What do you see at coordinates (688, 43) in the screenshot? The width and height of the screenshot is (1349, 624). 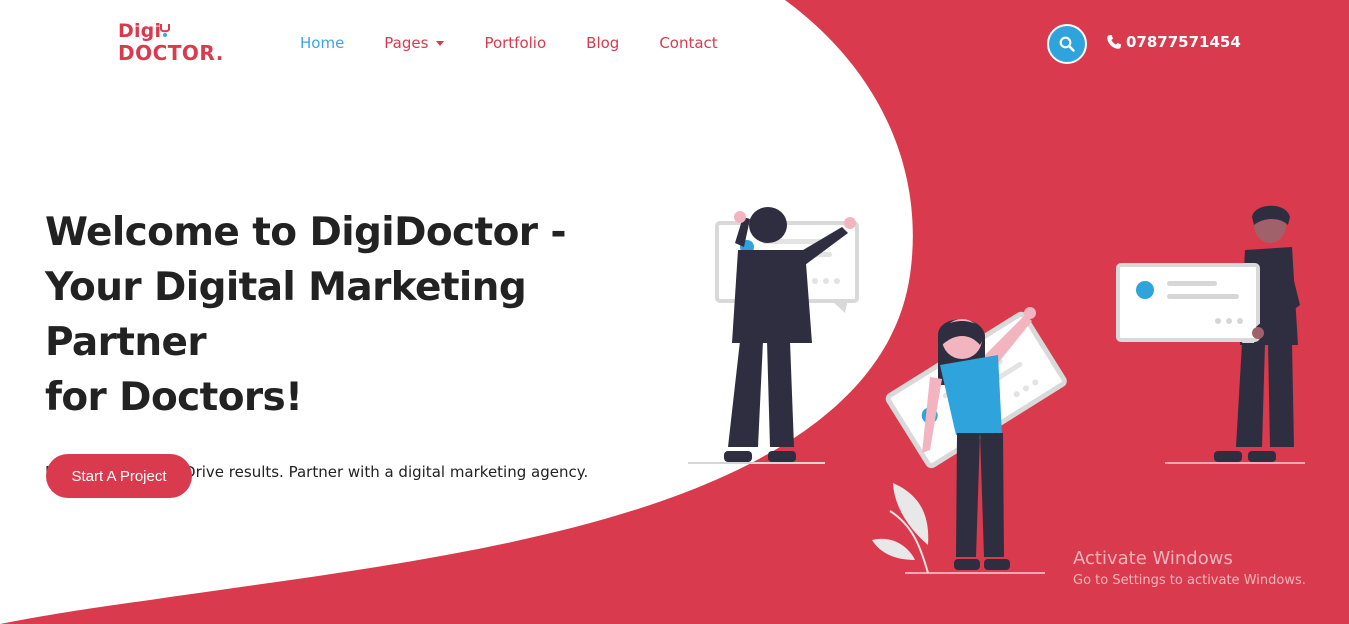 I see `nav-item-contact: Contact` at bounding box center [688, 43].